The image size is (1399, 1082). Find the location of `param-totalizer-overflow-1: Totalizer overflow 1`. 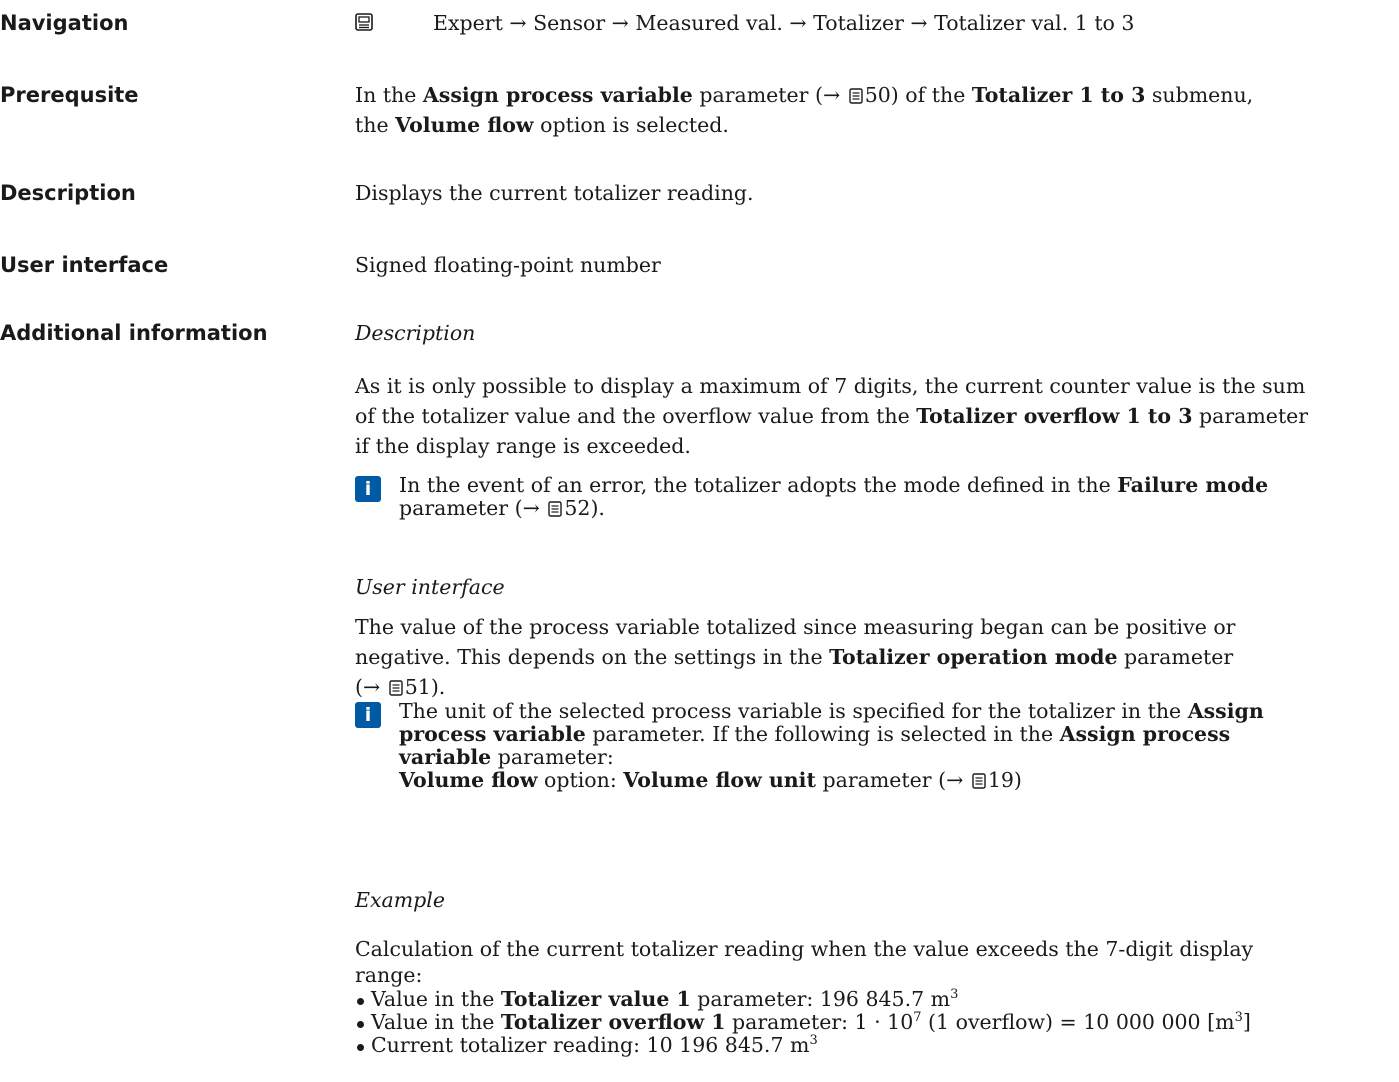

param-totalizer-overflow-1: Totalizer overflow 1 is located at coordinates (613, 1022).